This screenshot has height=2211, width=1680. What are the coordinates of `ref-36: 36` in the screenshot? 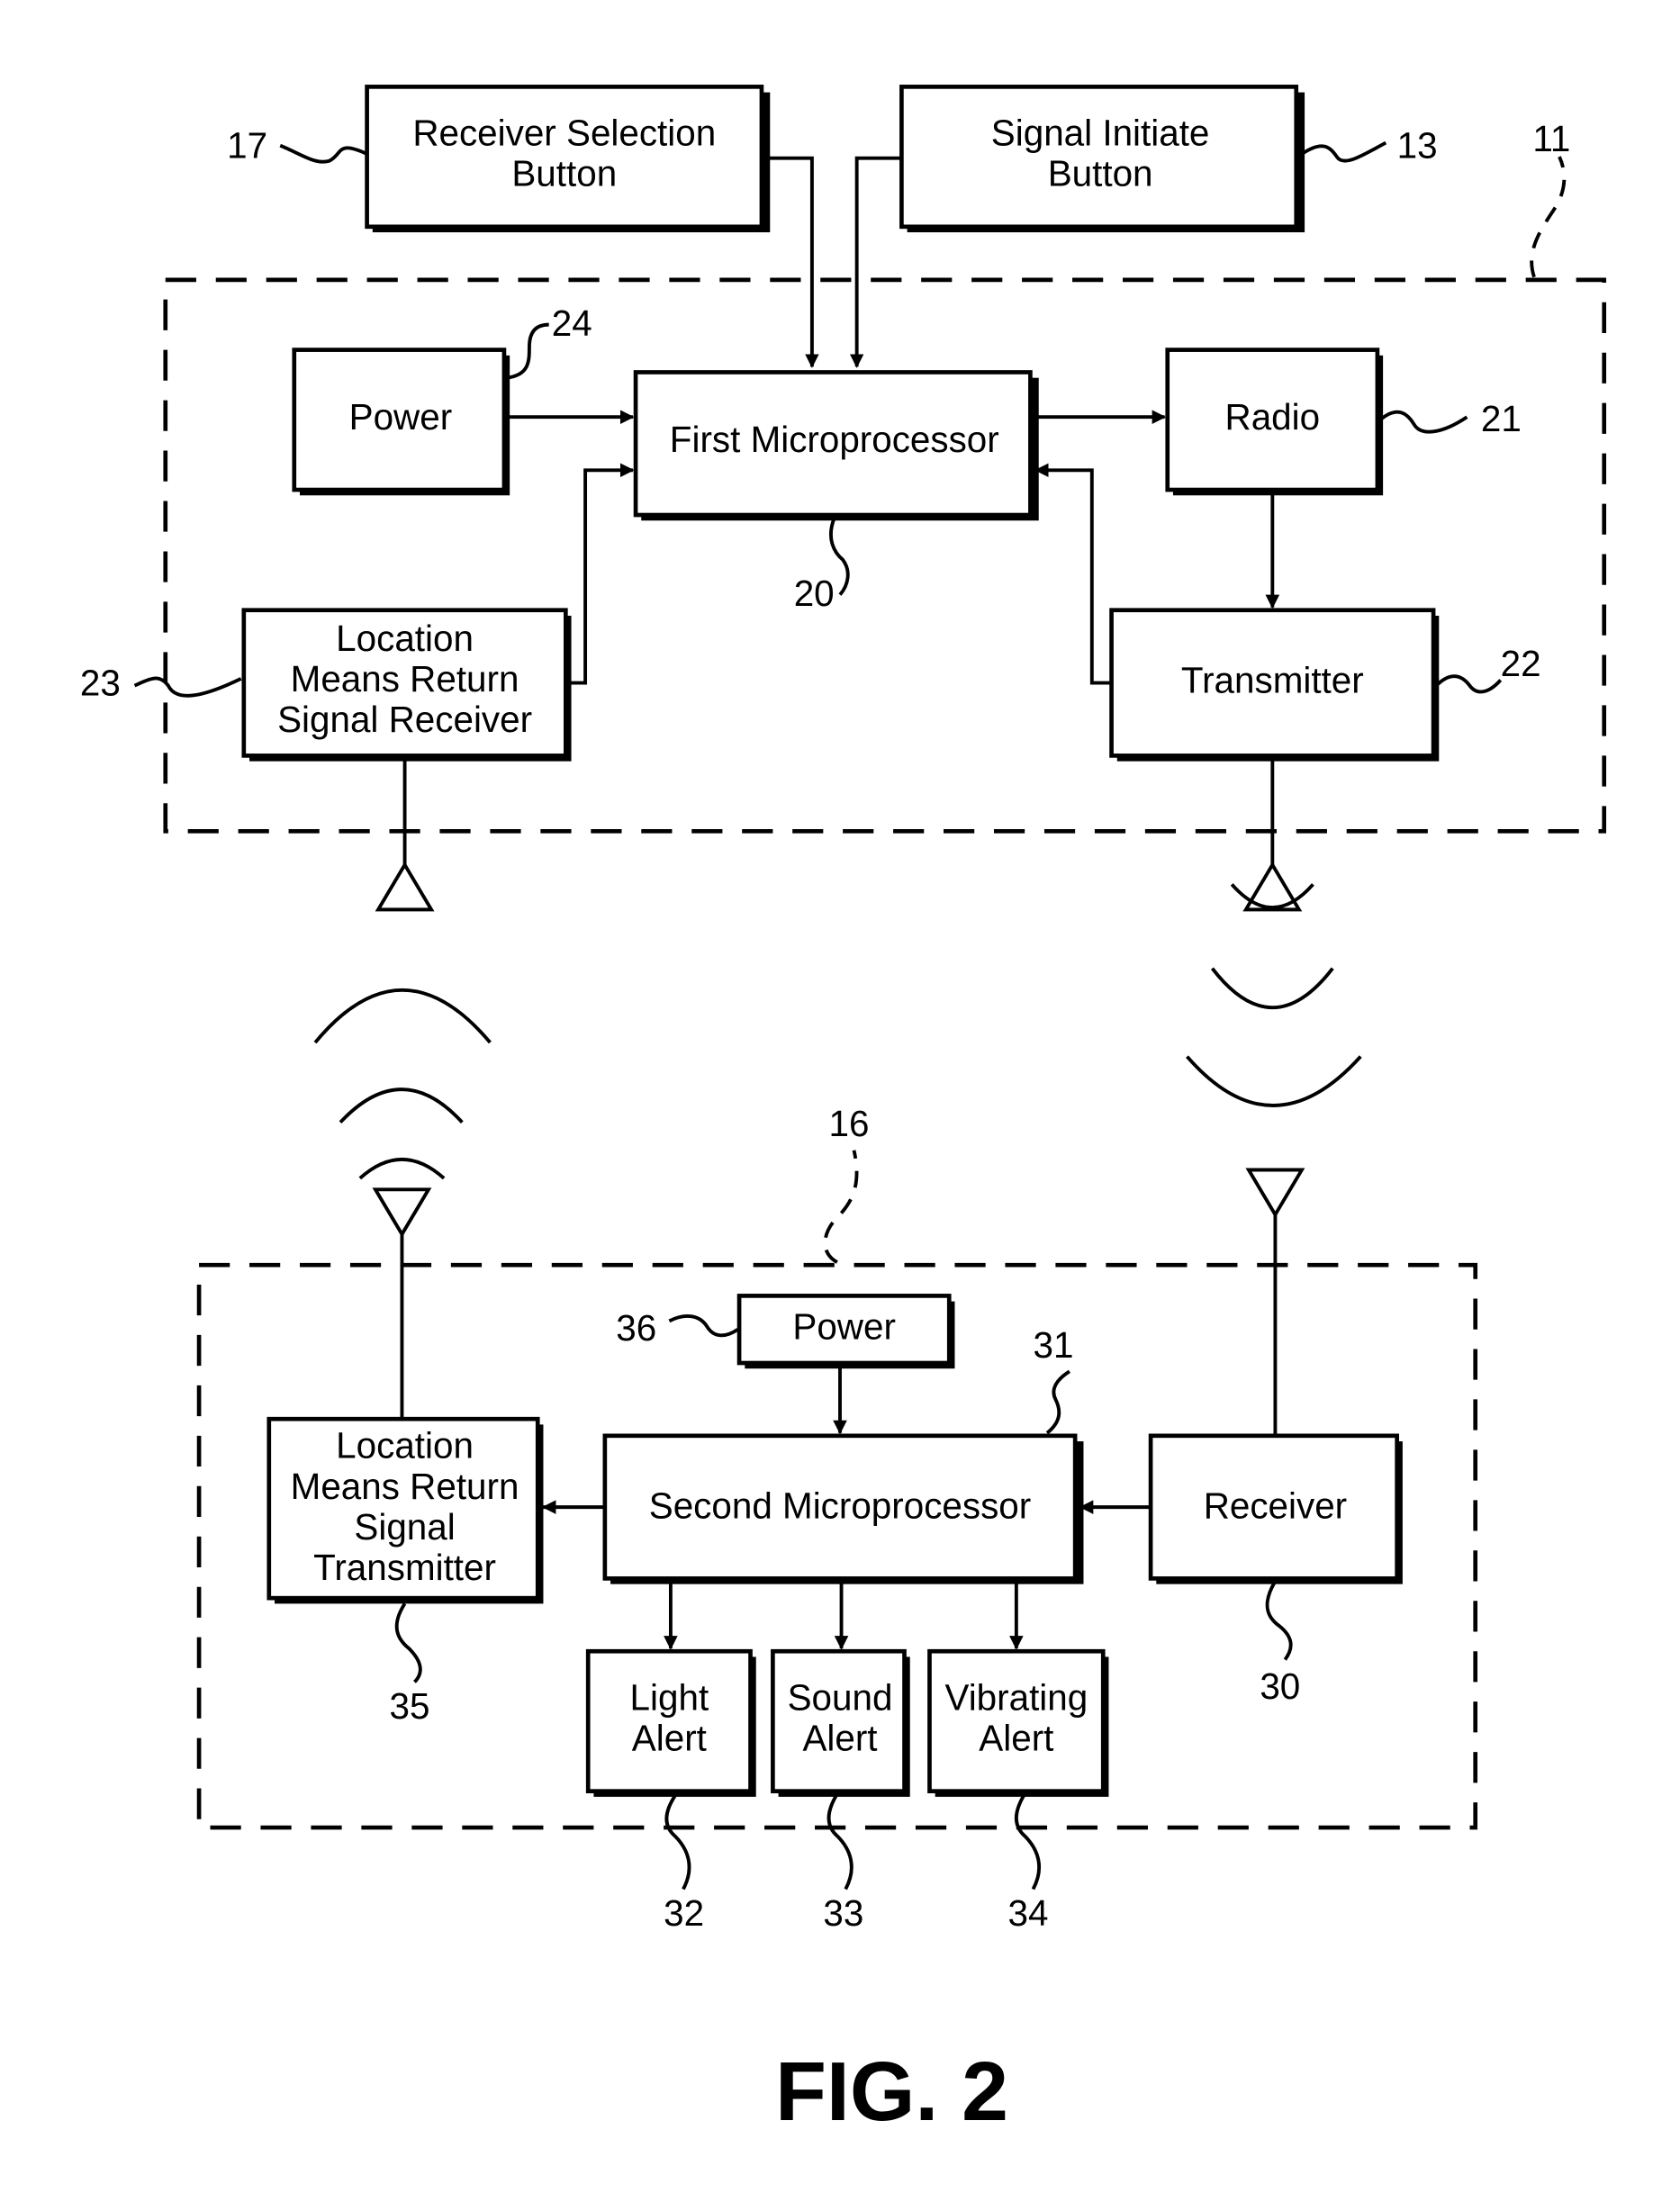 It's located at (636, 1328).